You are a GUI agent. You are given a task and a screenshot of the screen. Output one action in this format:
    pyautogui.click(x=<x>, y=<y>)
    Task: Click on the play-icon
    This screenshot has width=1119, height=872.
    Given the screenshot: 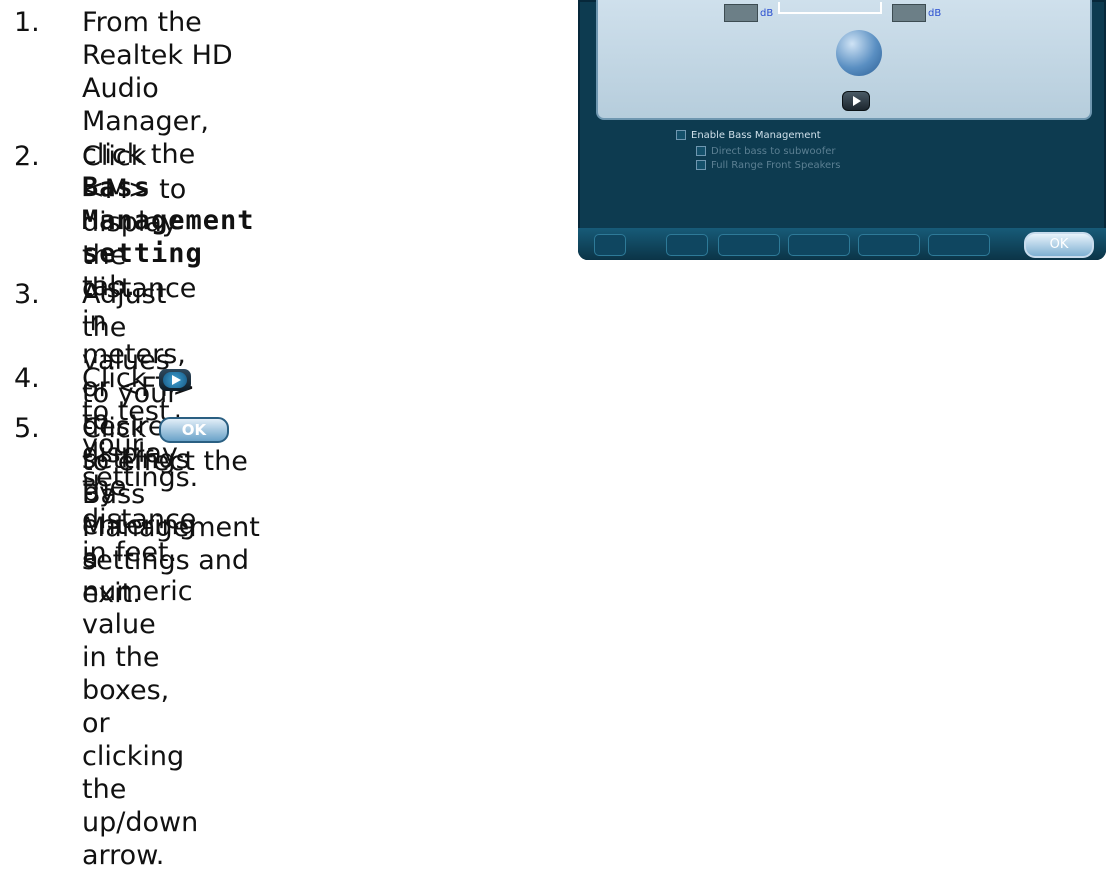 What is the action you would take?
    pyautogui.click(x=174, y=379)
    